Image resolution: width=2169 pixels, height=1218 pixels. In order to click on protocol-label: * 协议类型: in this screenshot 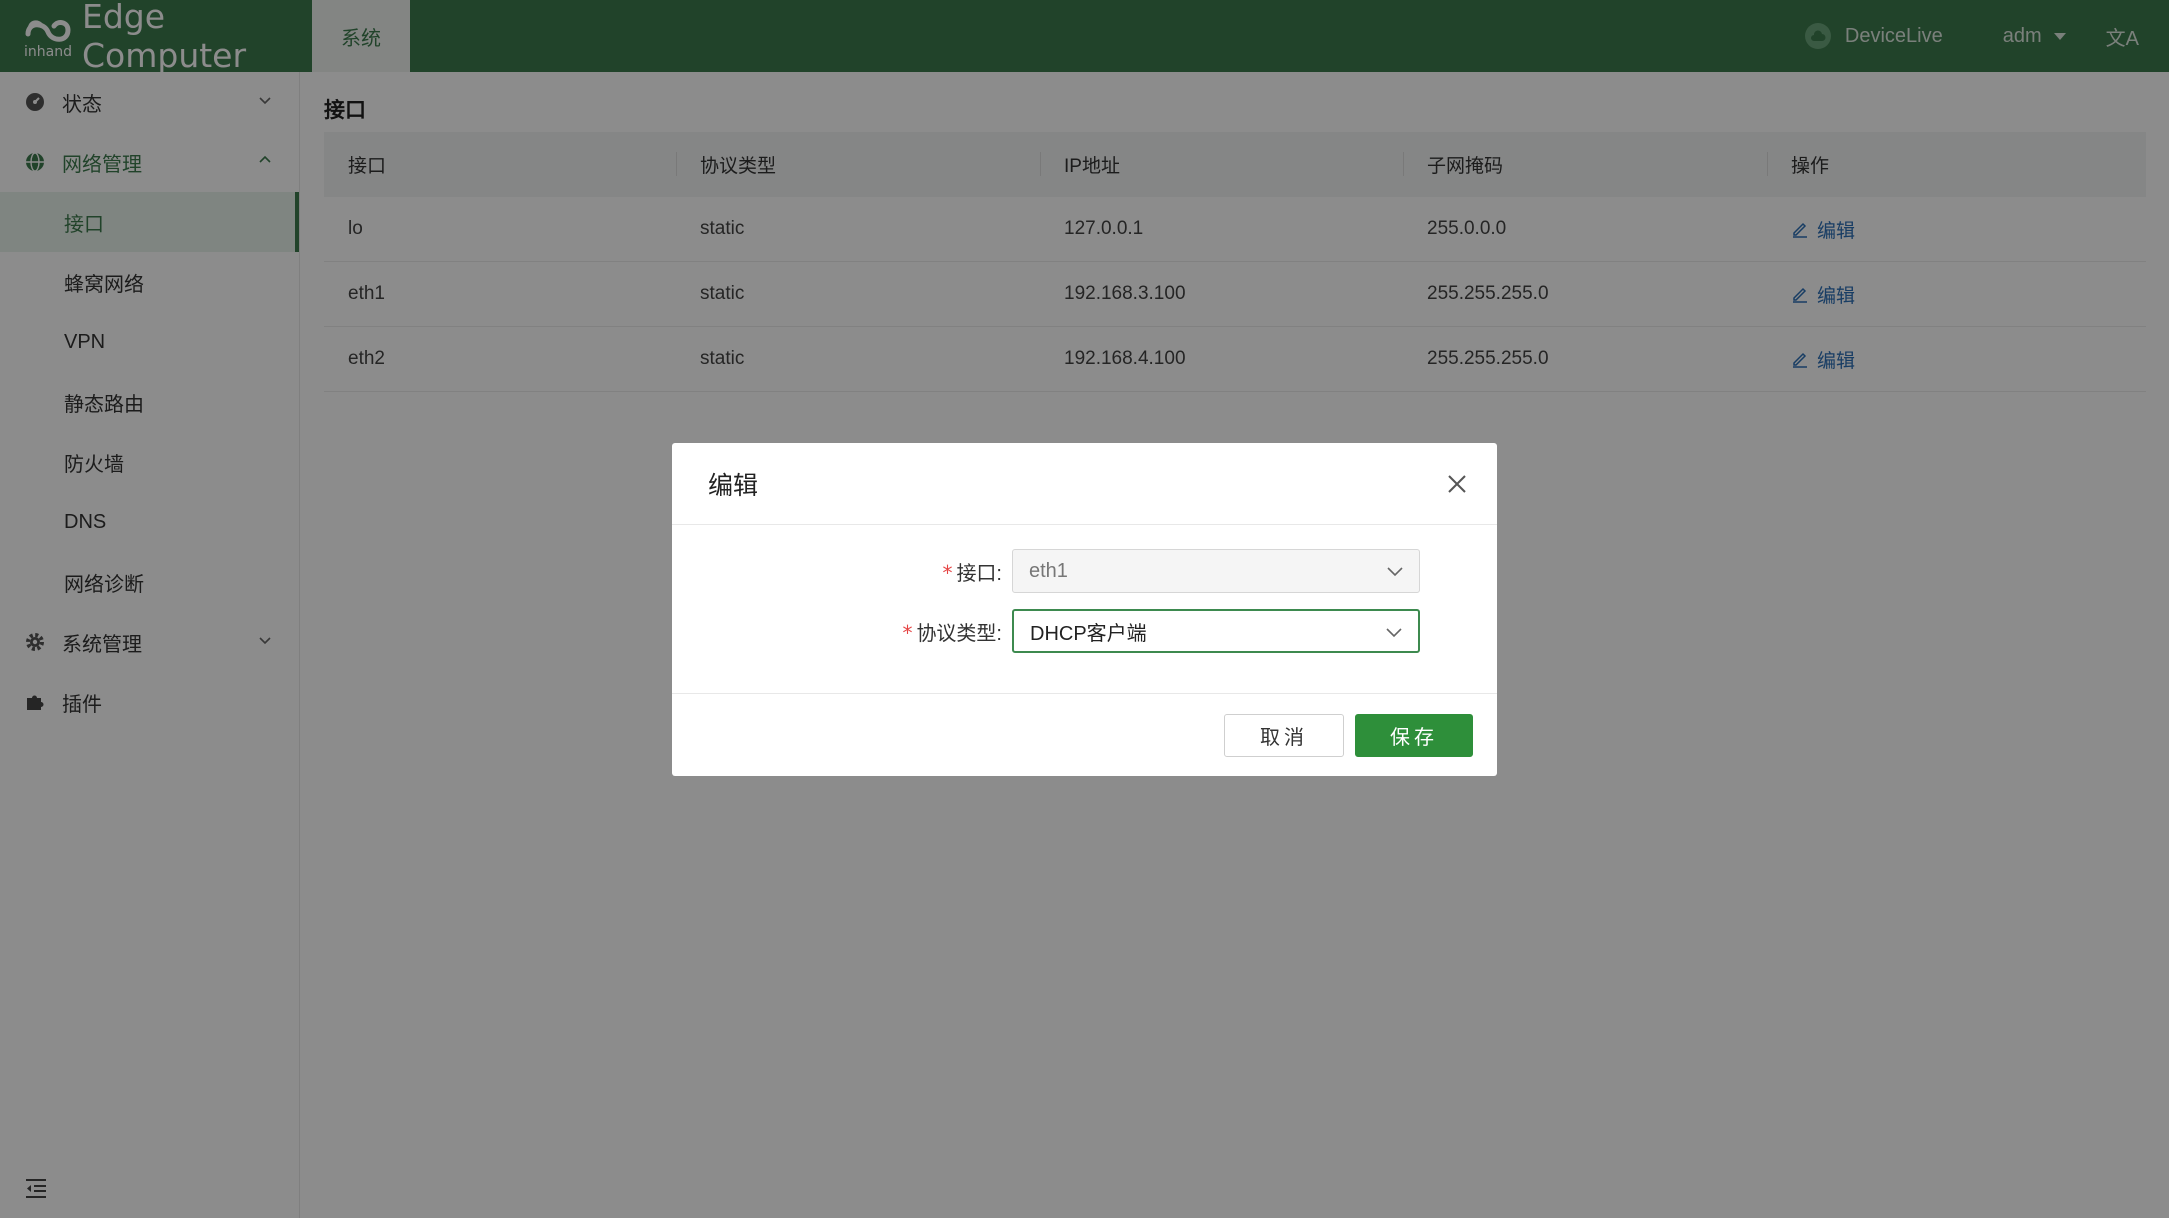, I will do `click(952, 632)`.